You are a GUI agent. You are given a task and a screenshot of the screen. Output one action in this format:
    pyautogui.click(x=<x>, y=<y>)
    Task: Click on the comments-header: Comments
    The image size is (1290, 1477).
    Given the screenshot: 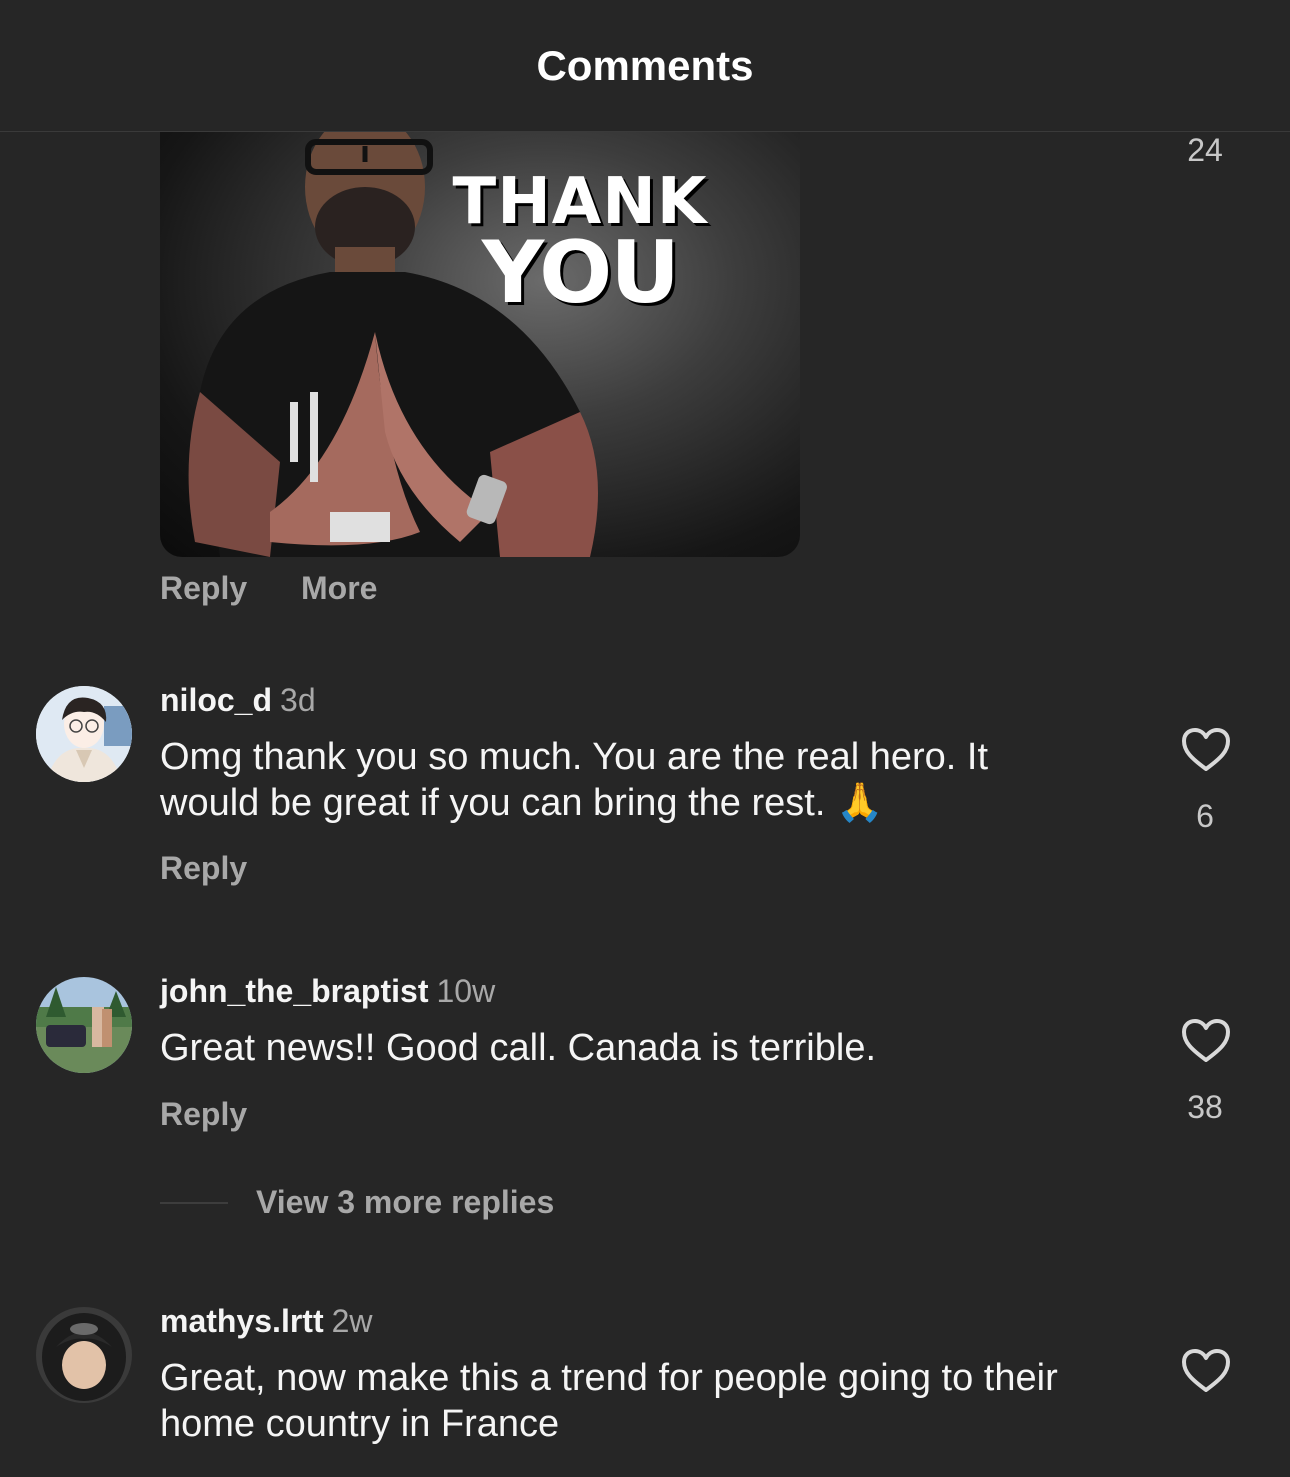 What is the action you would take?
    pyautogui.click(x=645, y=66)
    